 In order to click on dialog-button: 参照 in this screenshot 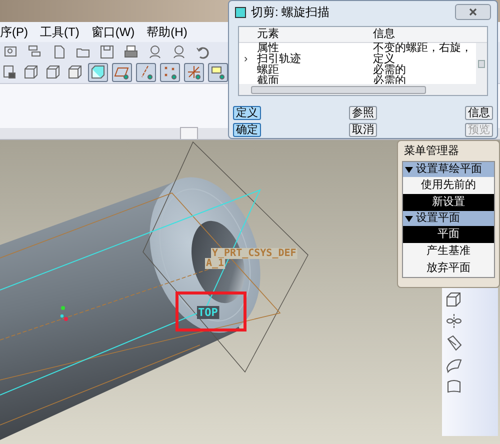, I will do `click(362, 113)`.